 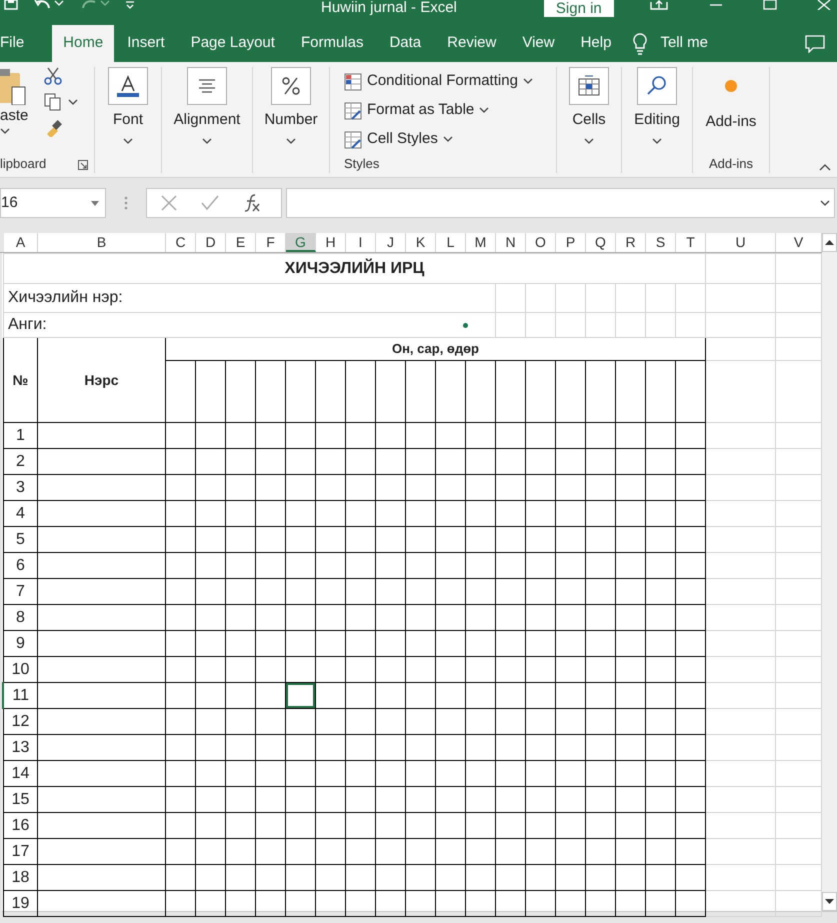 I want to click on ribbon-tab: Insert, so click(x=146, y=43).